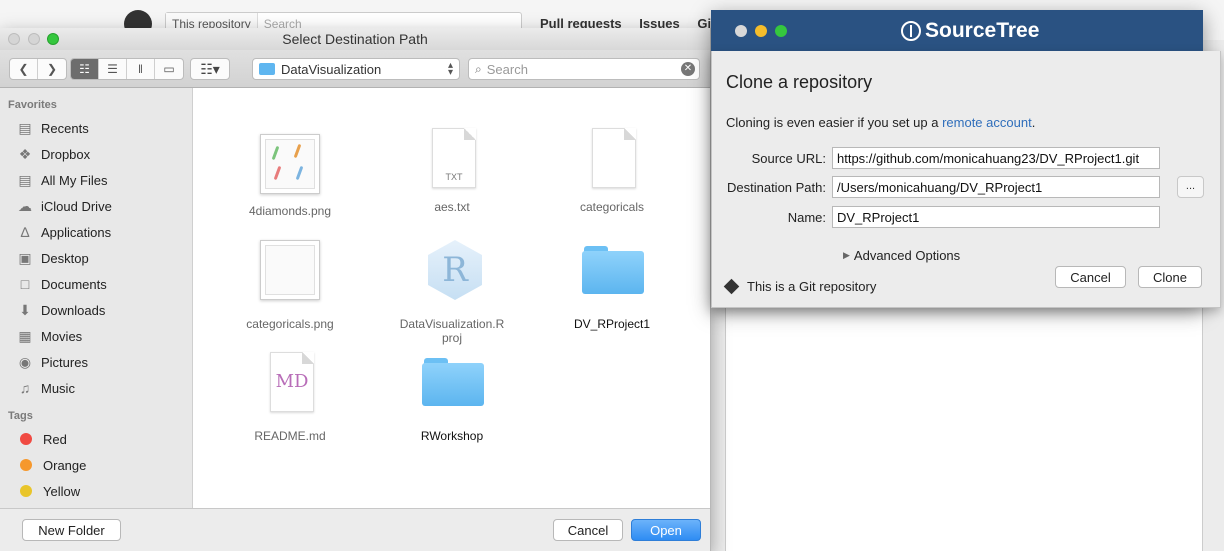  I want to click on sourcetree-logo-icon, so click(911, 31).